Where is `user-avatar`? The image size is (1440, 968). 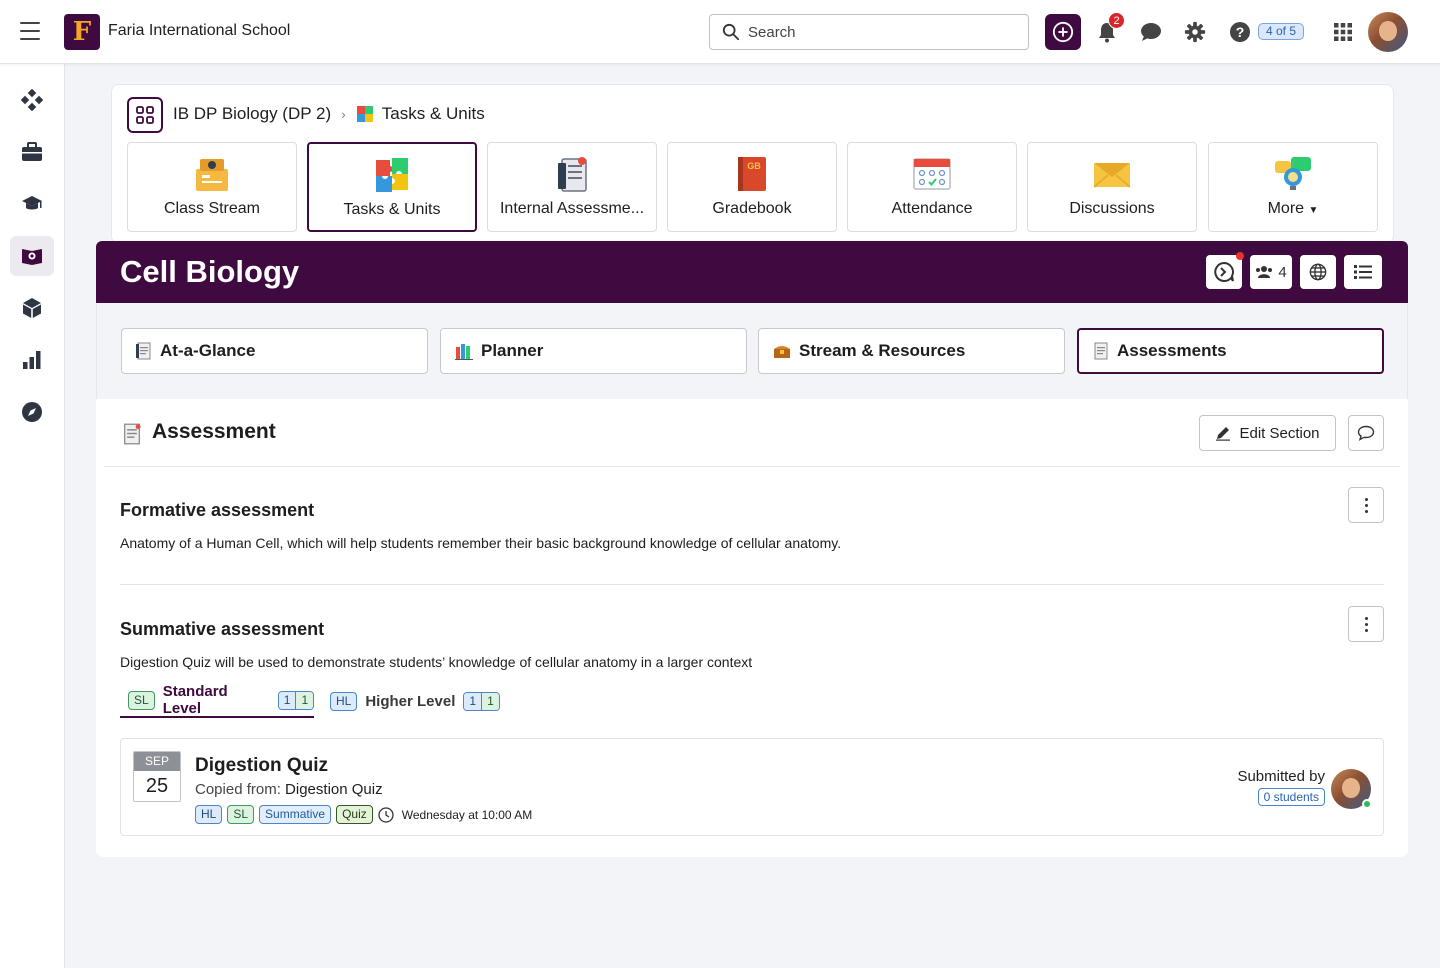
user-avatar is located at coordinates (1388, 32).